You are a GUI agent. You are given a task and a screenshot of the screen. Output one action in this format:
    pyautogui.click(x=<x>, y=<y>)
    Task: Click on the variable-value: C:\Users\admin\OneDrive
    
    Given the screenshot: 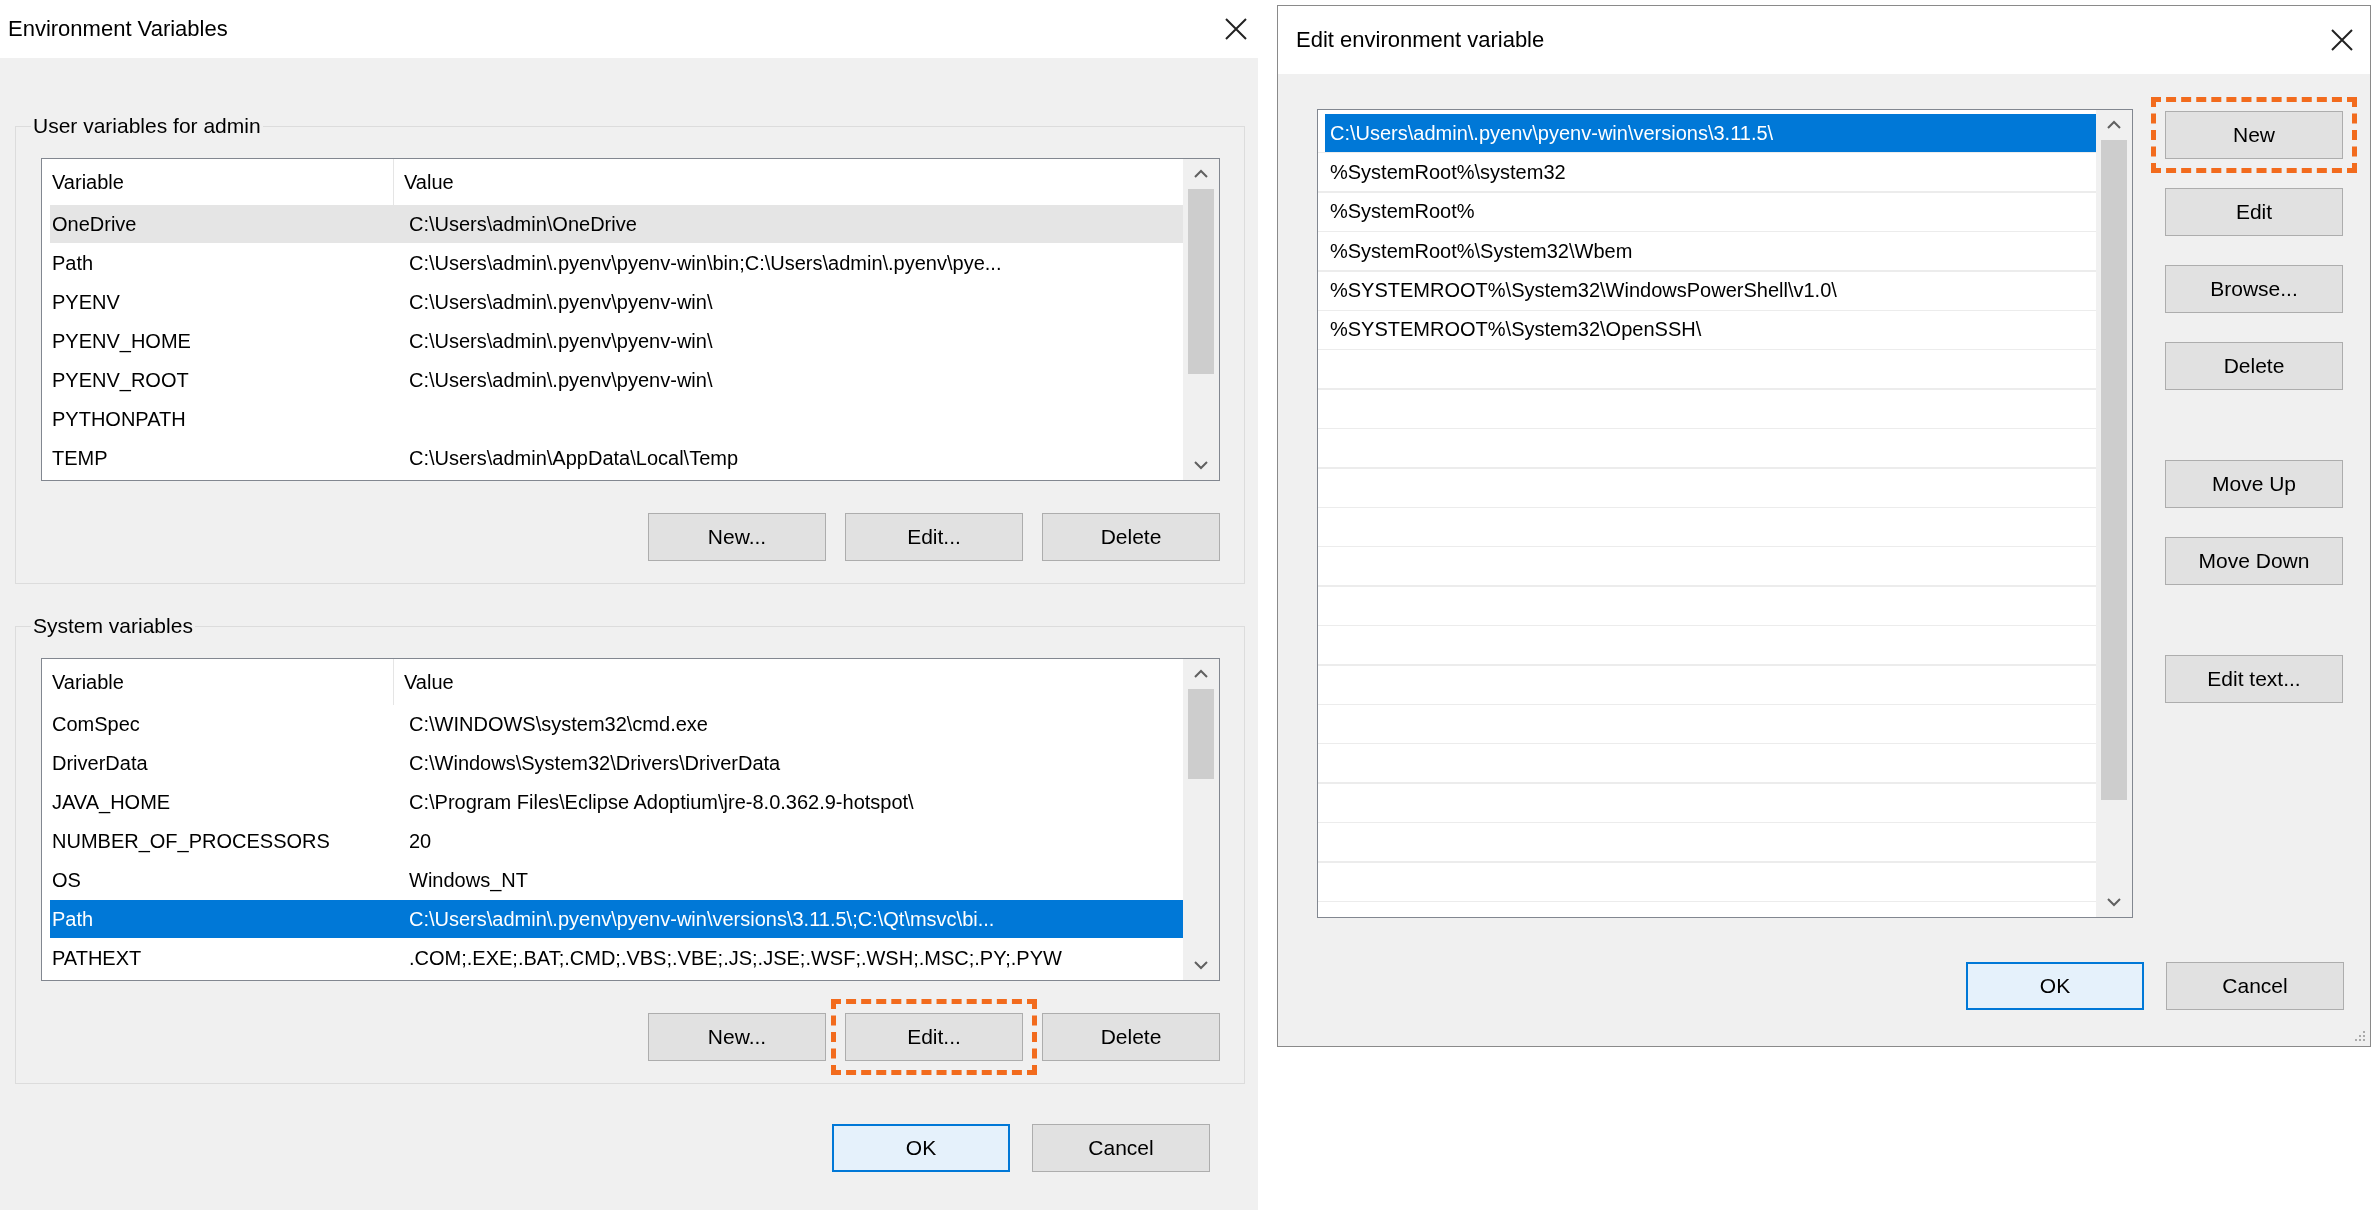 What is the action you would take?
    pyautogui.click(x=522, y=224)
    